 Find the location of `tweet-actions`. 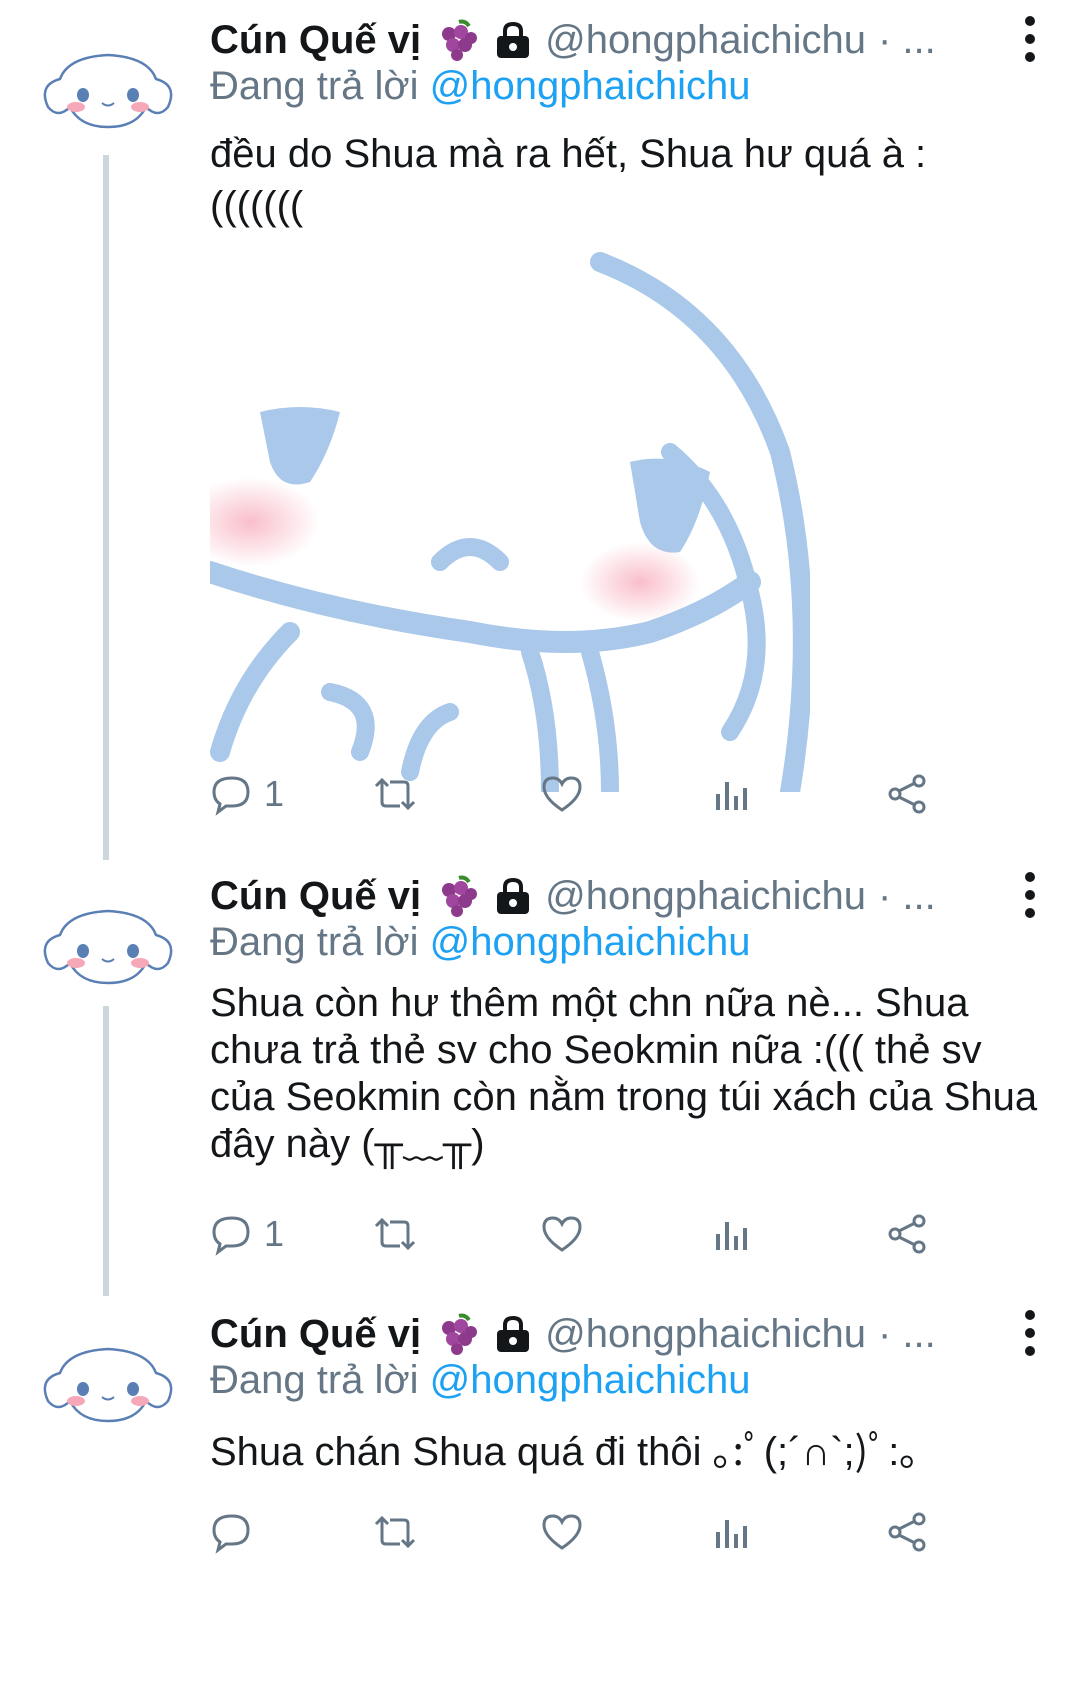

tweet-actions is located at coordinates (620, 1532).